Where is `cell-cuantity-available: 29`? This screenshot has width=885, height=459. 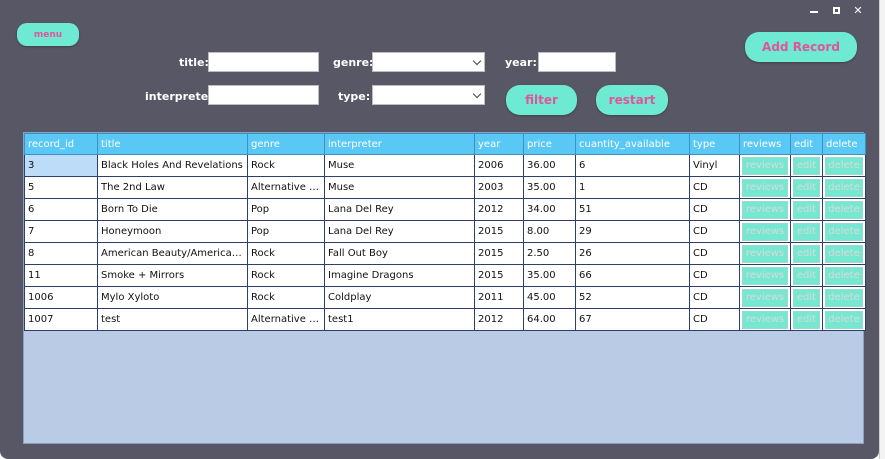
cell-cuantity-available: 29 is located at coordinates (632, 231).